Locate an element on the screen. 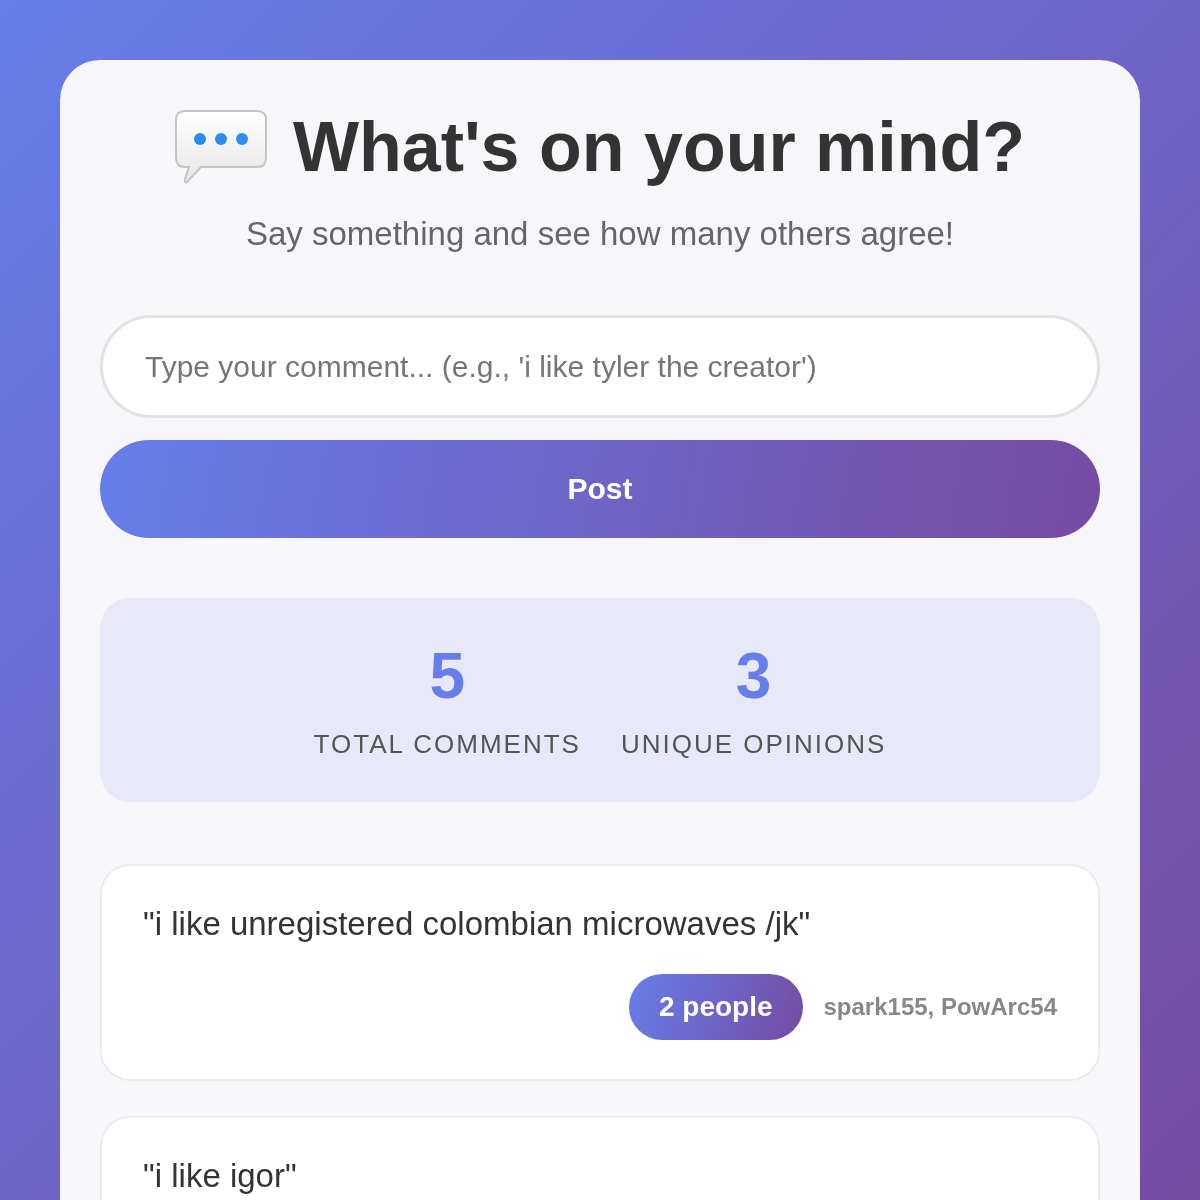 The image size is (1200, 1200). stat-label: TOTAL COMMENTS is located at coordinates (447, 744).